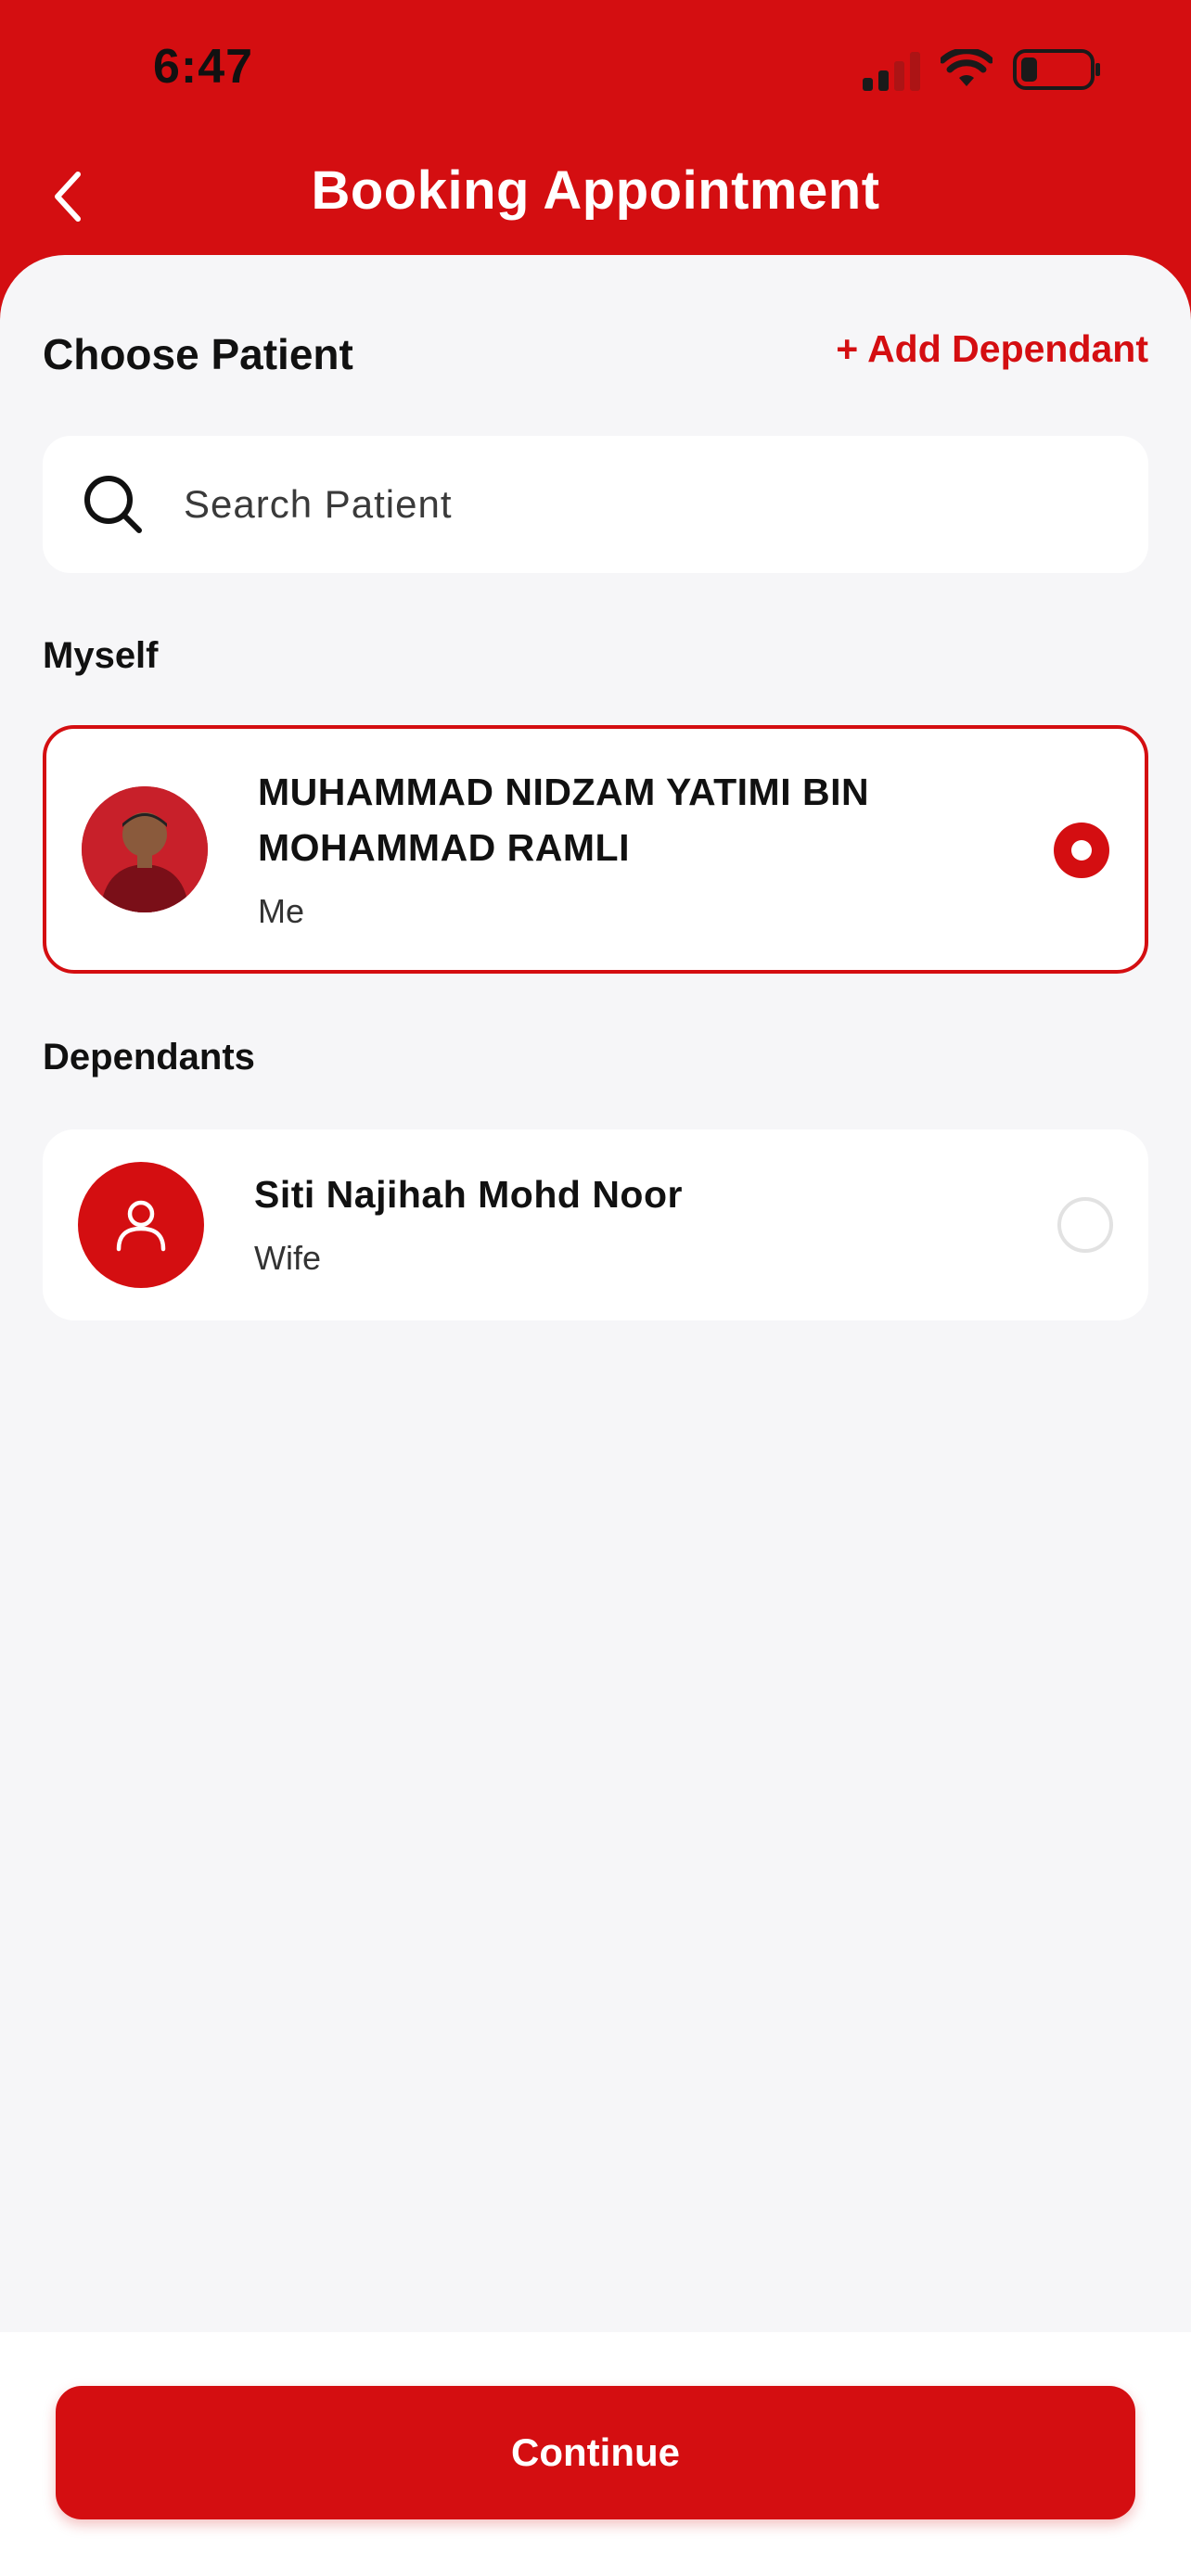 This screenshot has height=2576, width=1191. Describe the element at coordinates (1056, 69) in the screenshot. I see `battery-icon` at that location.